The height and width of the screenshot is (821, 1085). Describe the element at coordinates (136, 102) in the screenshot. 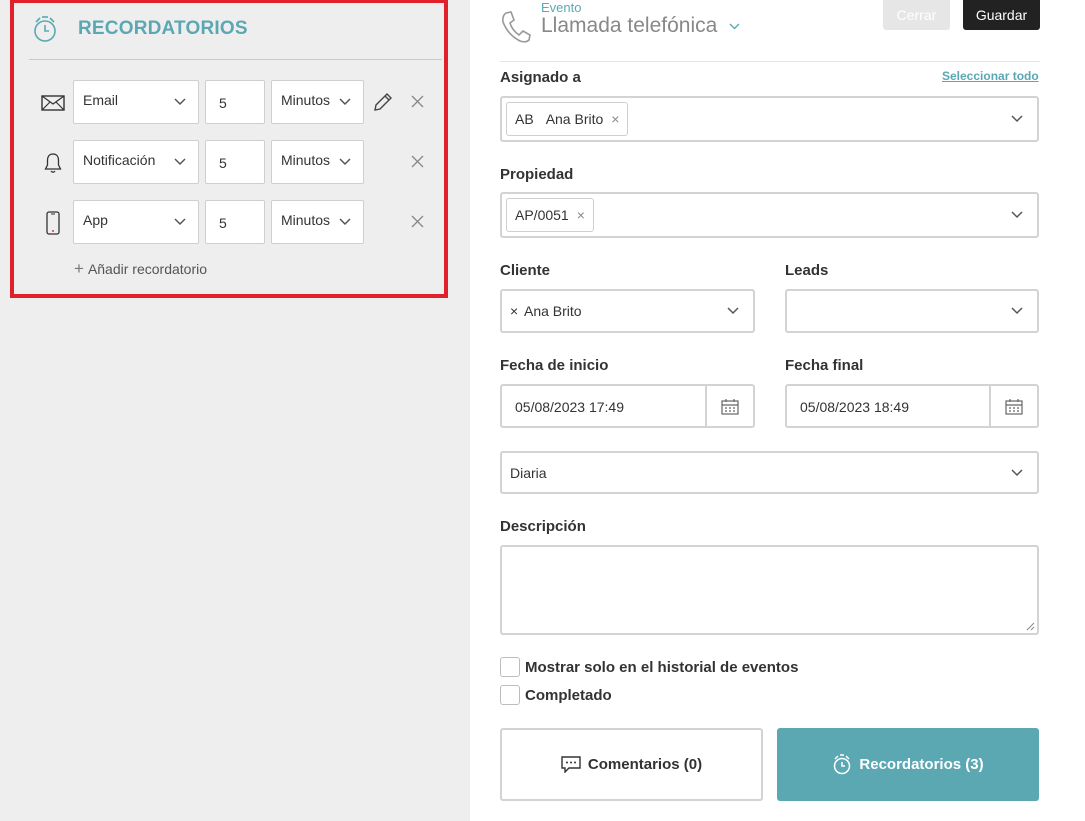

I see `reminder-type-select: Email` at that location.